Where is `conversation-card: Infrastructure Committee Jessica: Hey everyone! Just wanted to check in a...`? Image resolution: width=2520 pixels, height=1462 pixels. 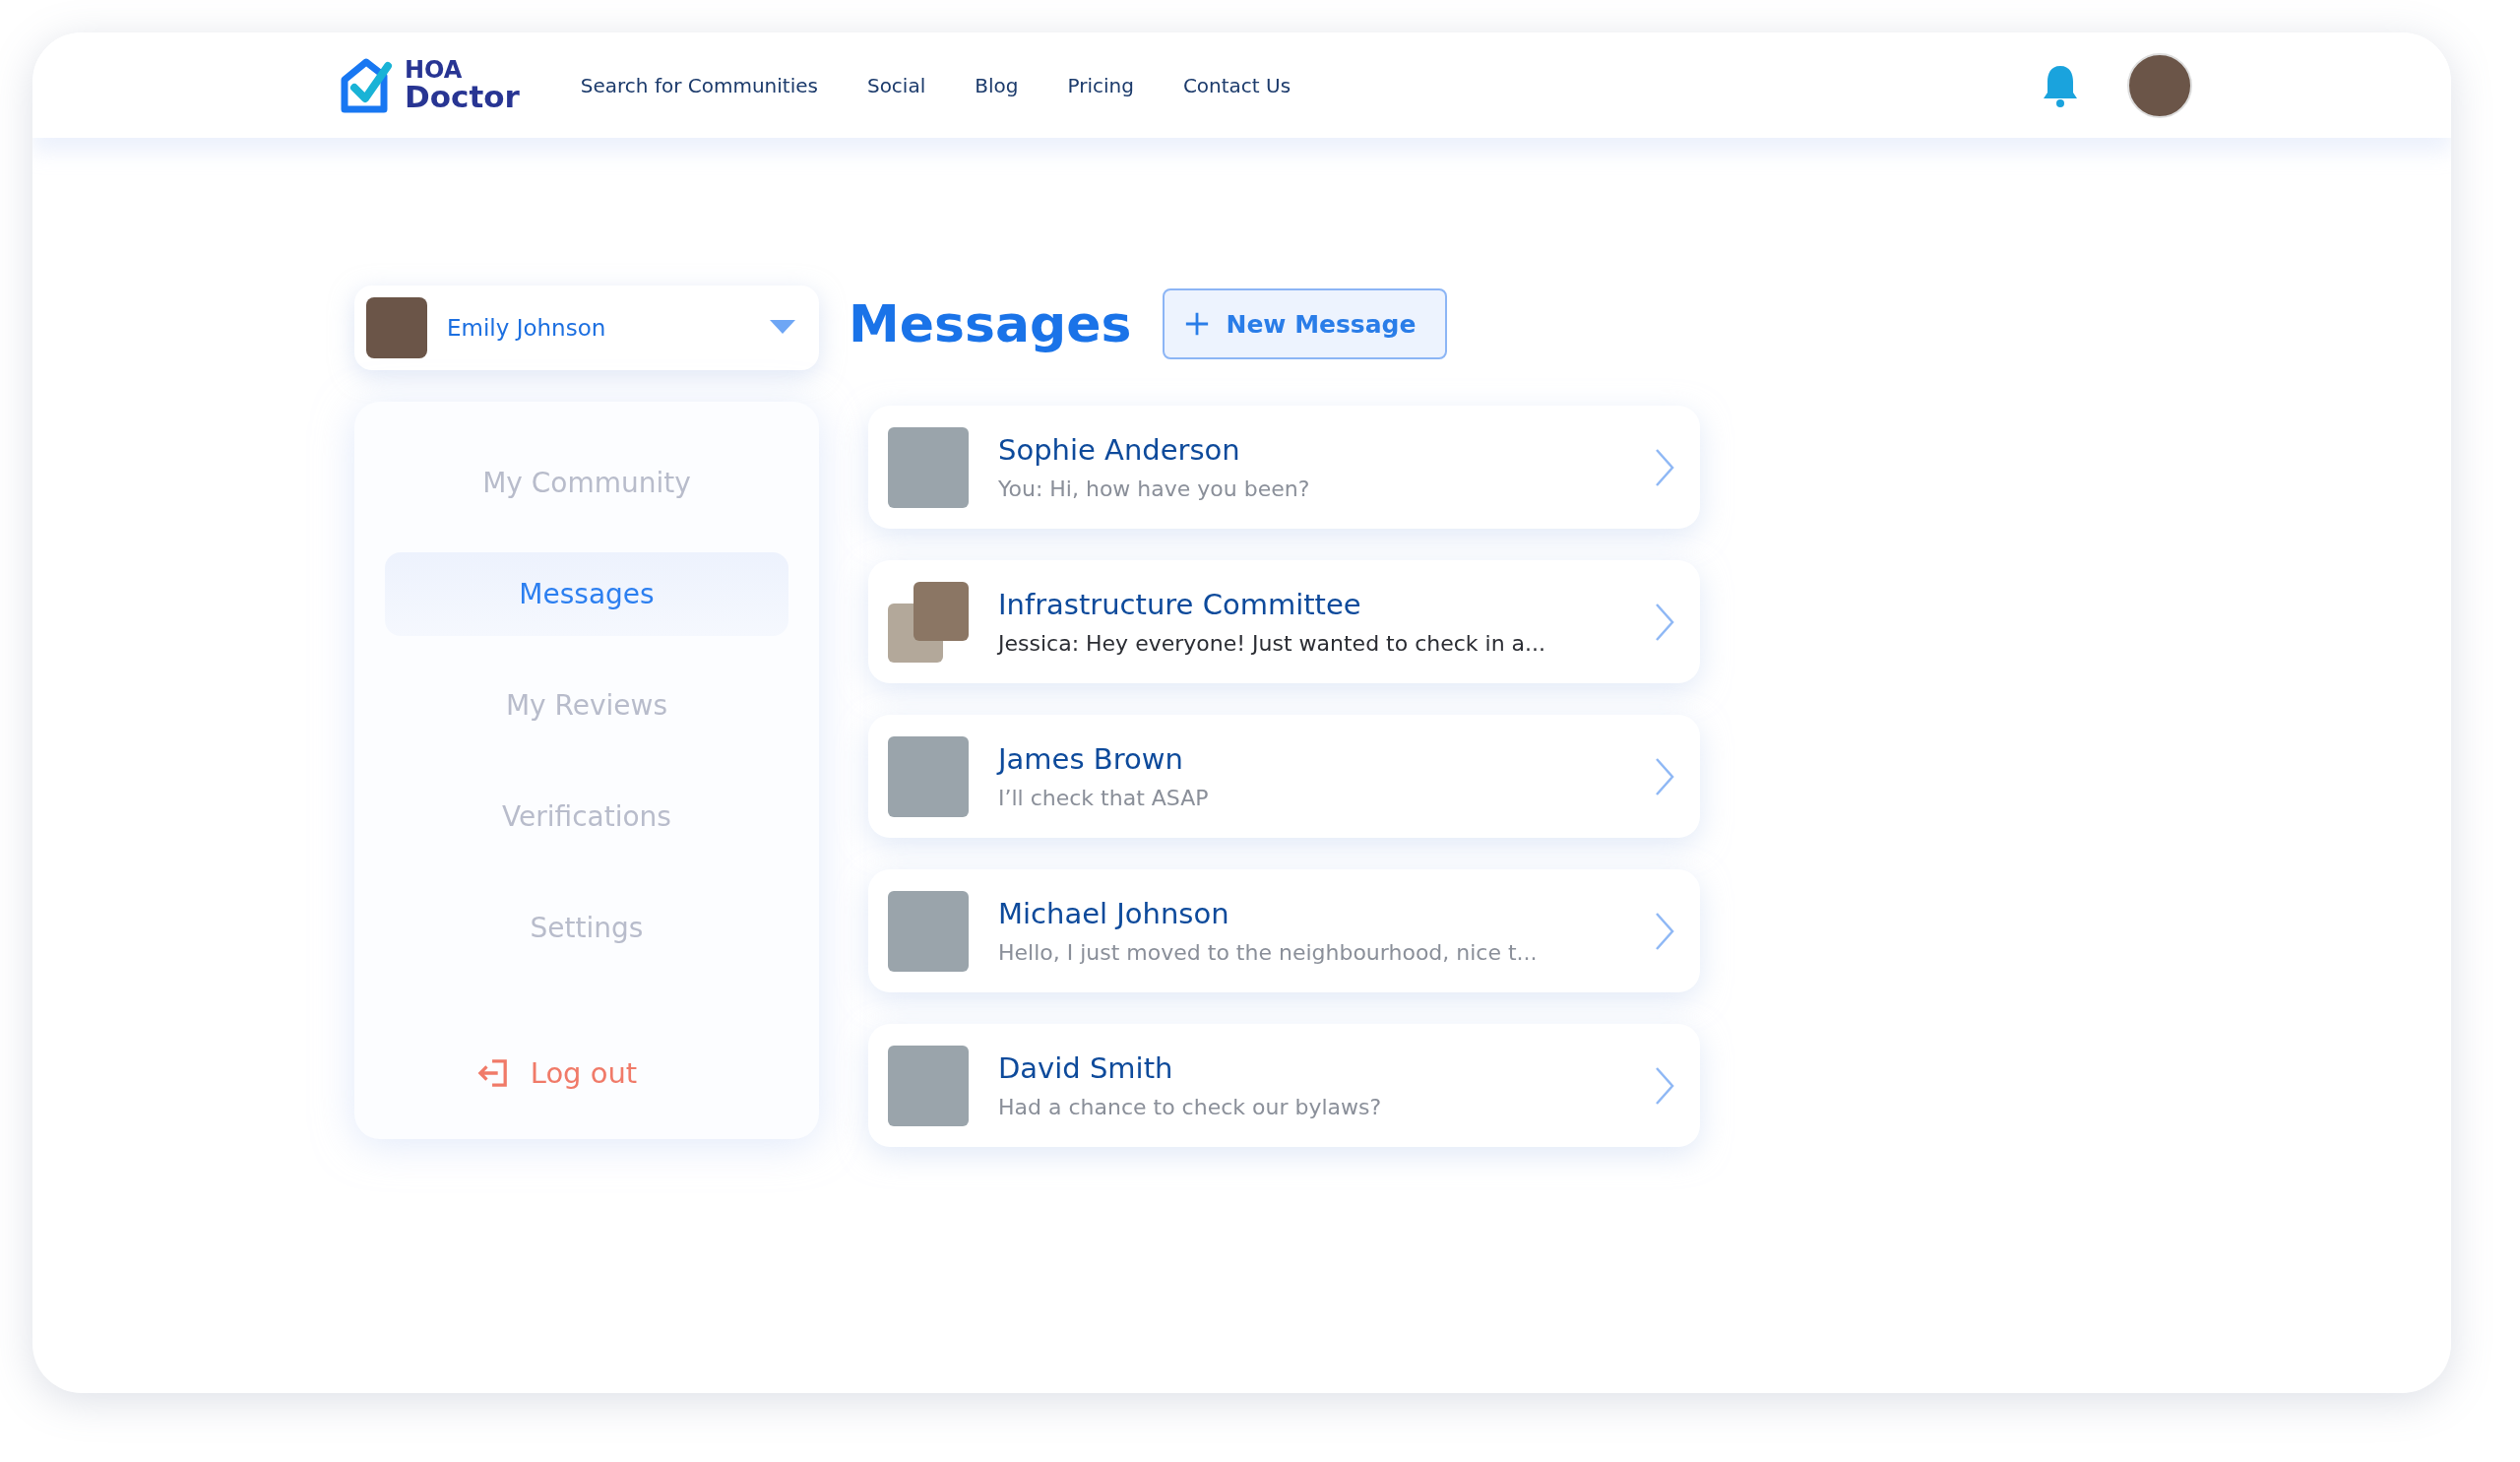 conversation-card: Infrastructure Committee Jessica: Hey everyone! Just wanted to check in a... is located at coordinates (1284, 621).